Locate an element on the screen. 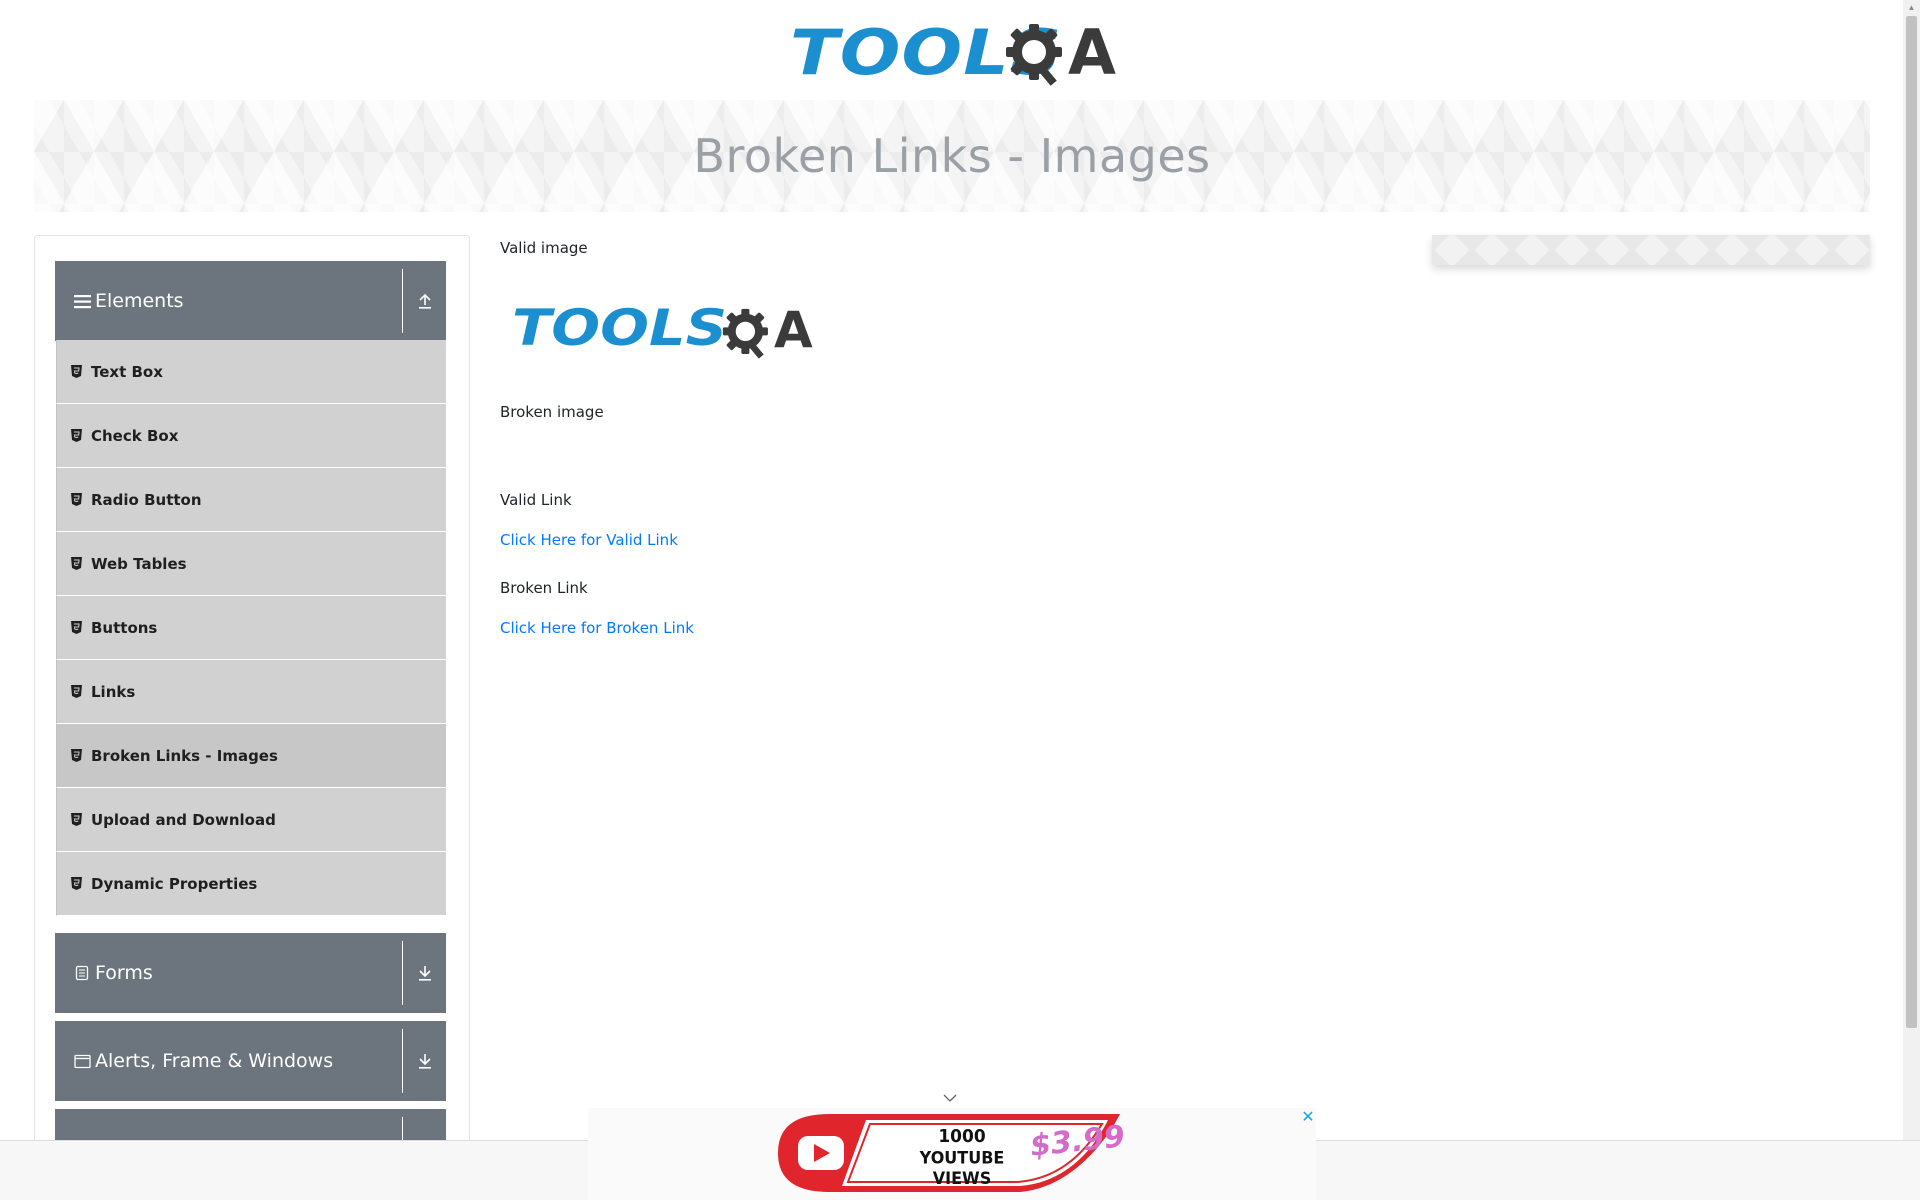 The width and height of the screenshot is (1920, 1200). sidebar-item-web-tables: Web Tables is located at coordinates (251, 564).